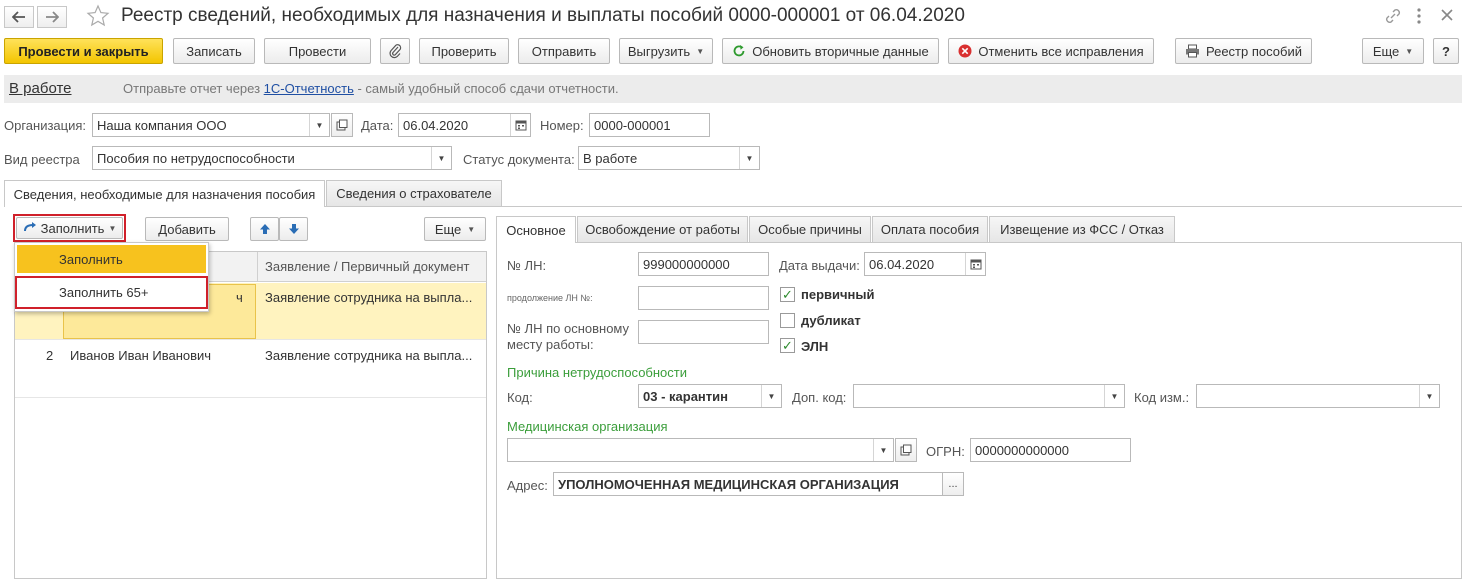  I want to click on benefits-registry-label: Реестр пособий, so click(1254, 51).